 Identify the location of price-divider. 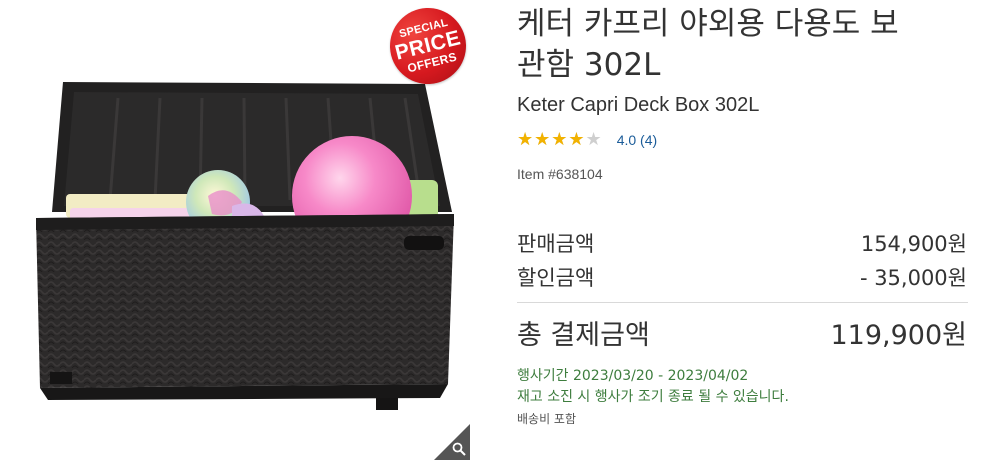
(742, 302).